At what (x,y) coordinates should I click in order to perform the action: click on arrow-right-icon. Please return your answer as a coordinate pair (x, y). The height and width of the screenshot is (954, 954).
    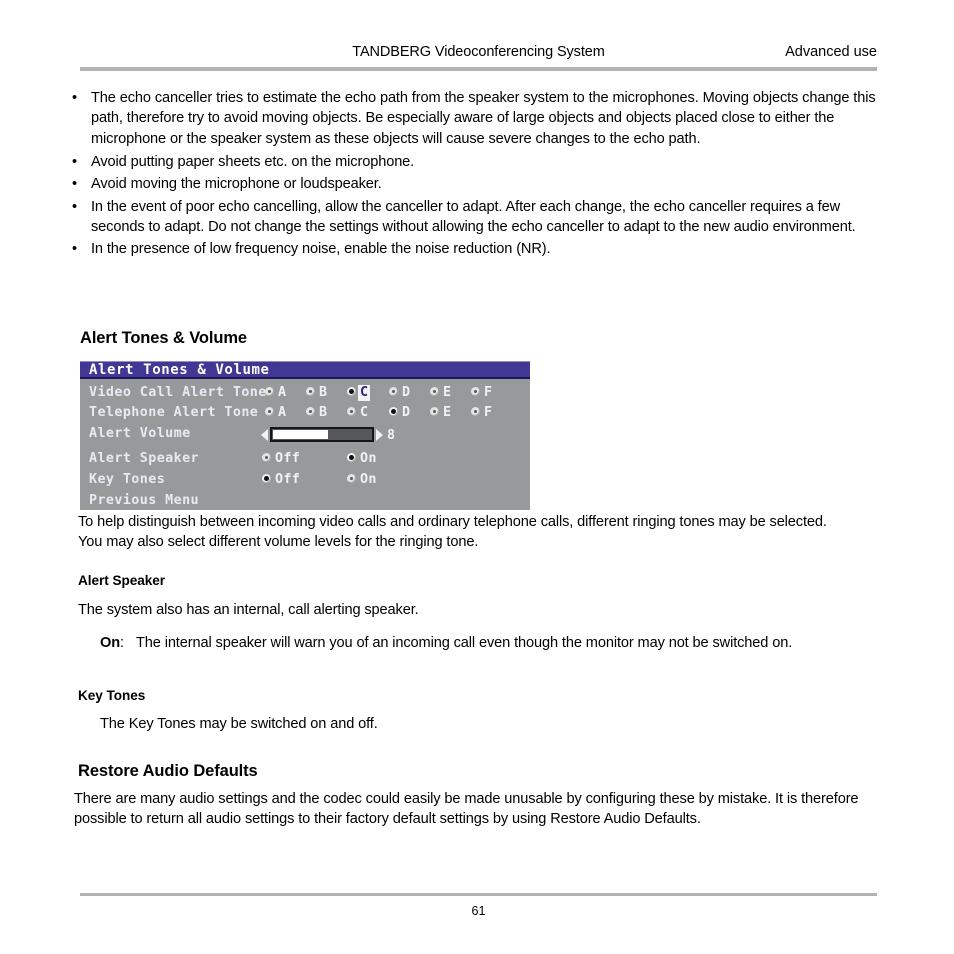
    Looking at the image, I should click on (379, 434).